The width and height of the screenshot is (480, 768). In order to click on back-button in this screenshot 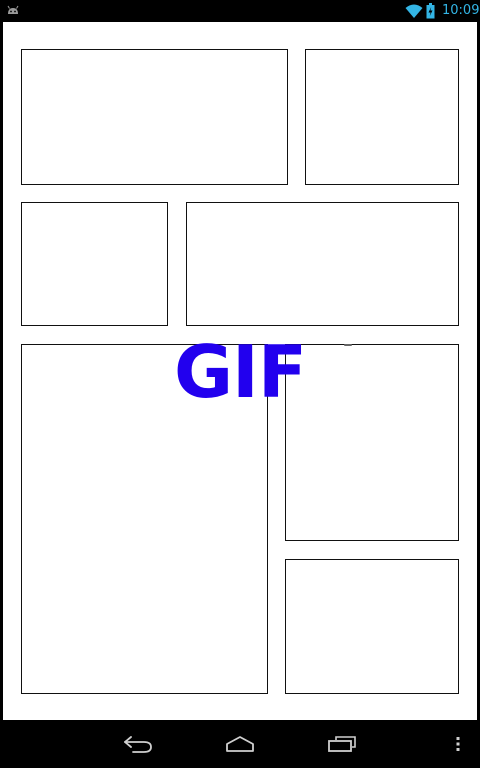, I will do `click(138, 744)`.